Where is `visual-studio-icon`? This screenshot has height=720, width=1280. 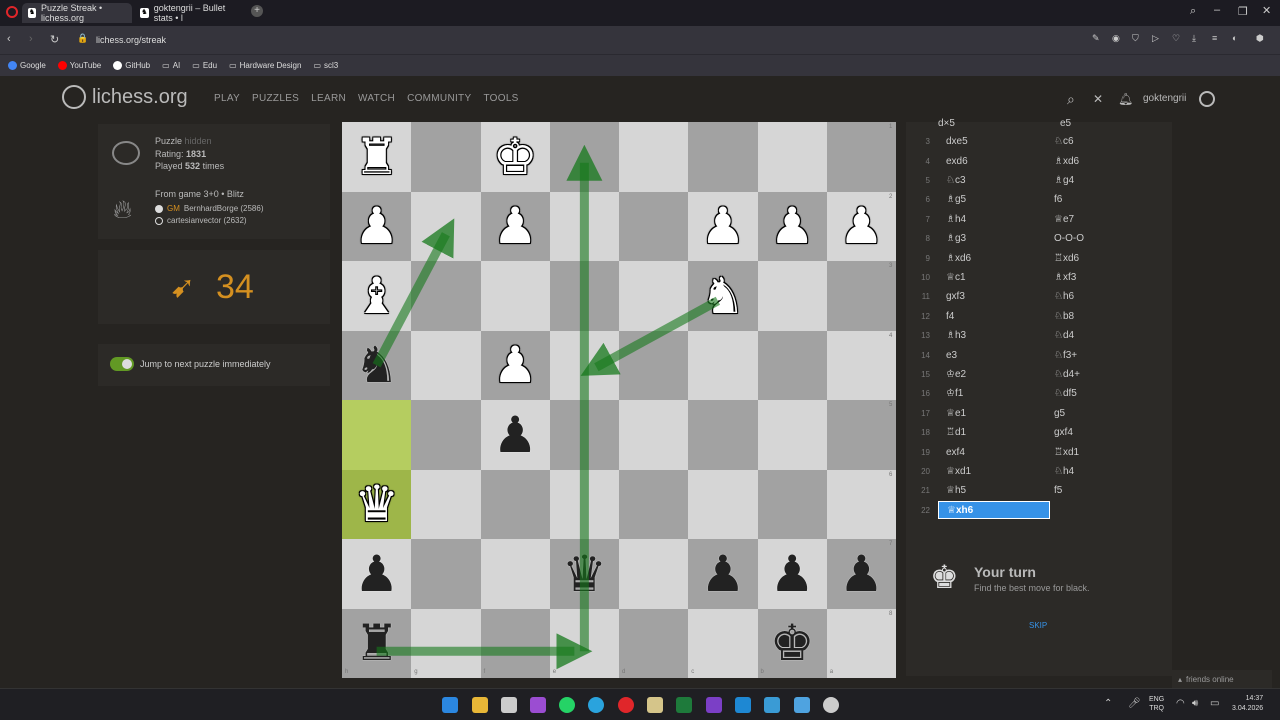
visual-studio-icon is located at coordinates (714, 705).